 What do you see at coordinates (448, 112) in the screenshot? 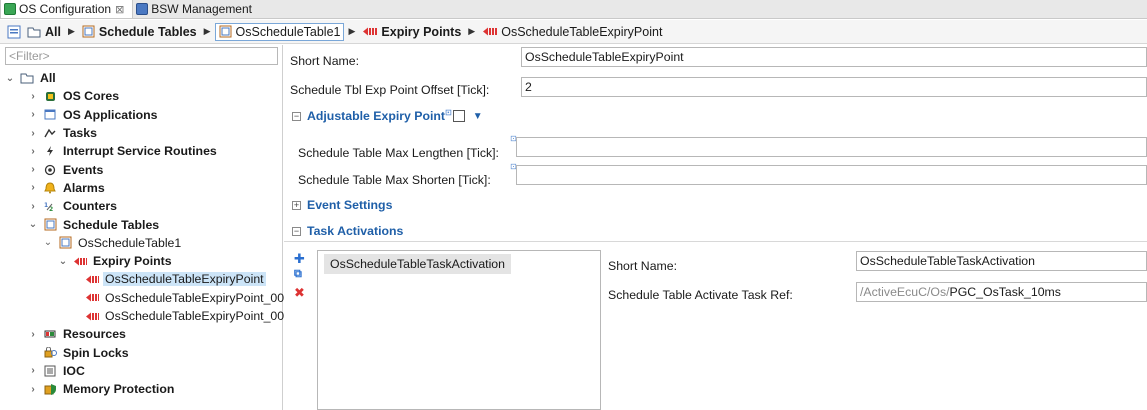
I see `info-marker-icon: ⊡` at bounding box center [448, 112].